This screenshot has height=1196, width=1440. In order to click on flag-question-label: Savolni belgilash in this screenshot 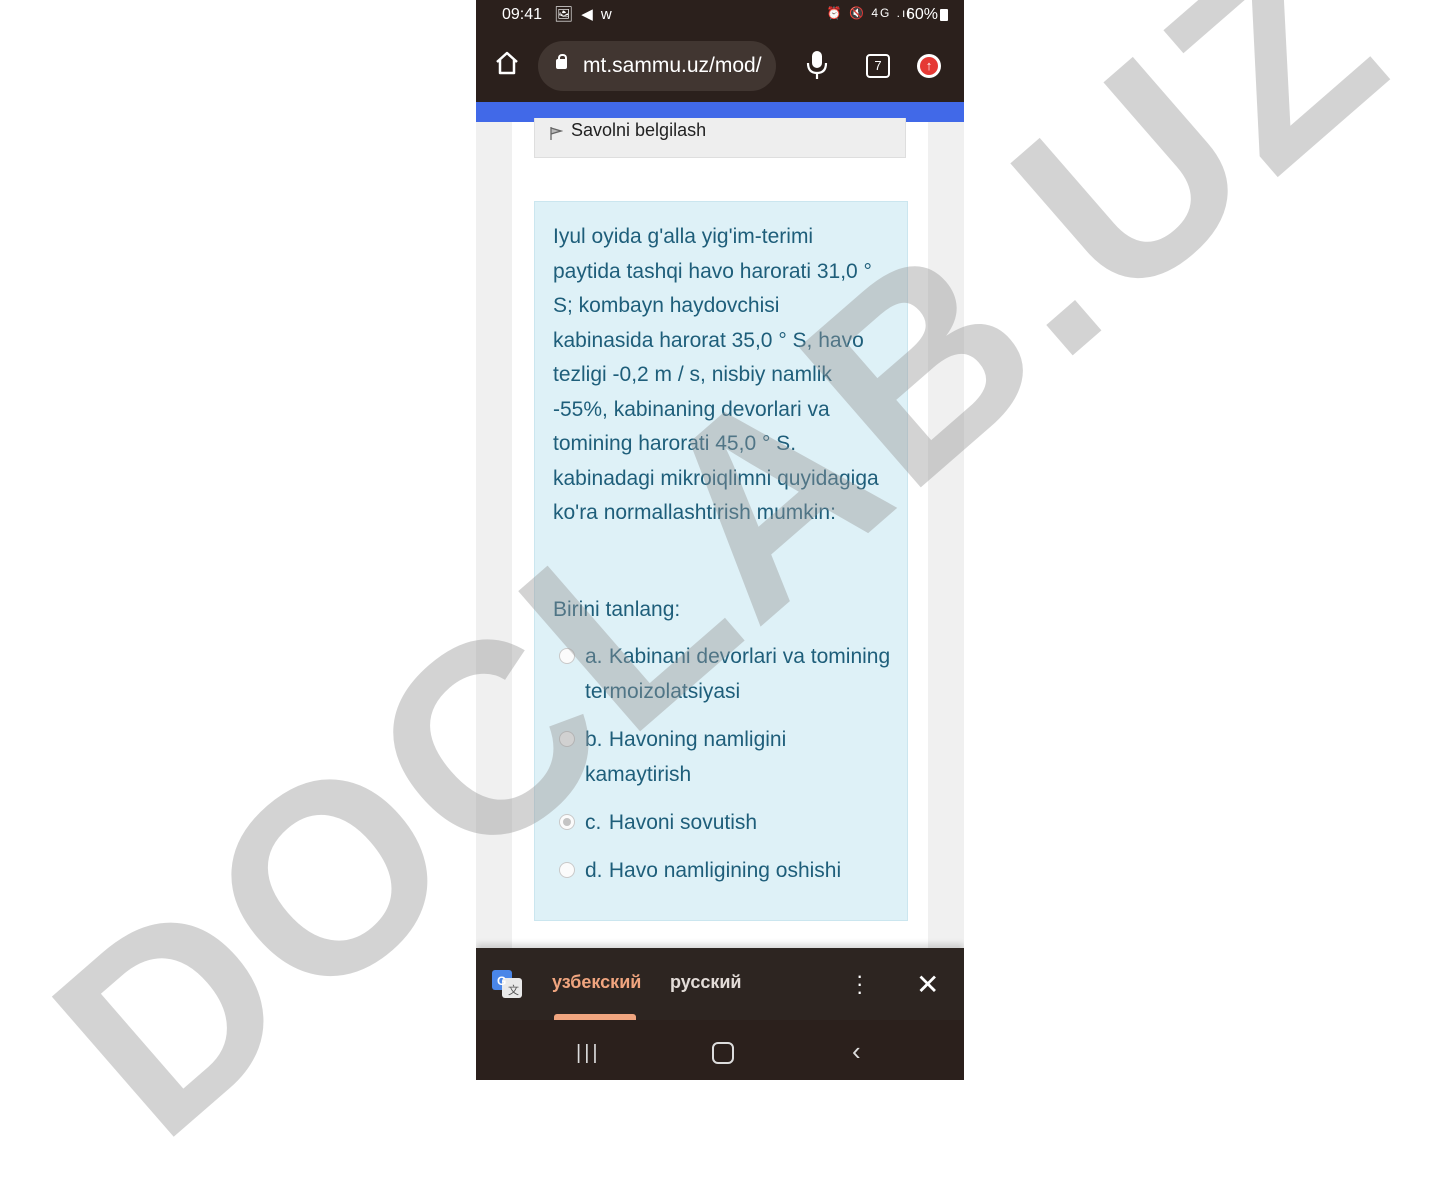, I will do `click(639, 130)`.